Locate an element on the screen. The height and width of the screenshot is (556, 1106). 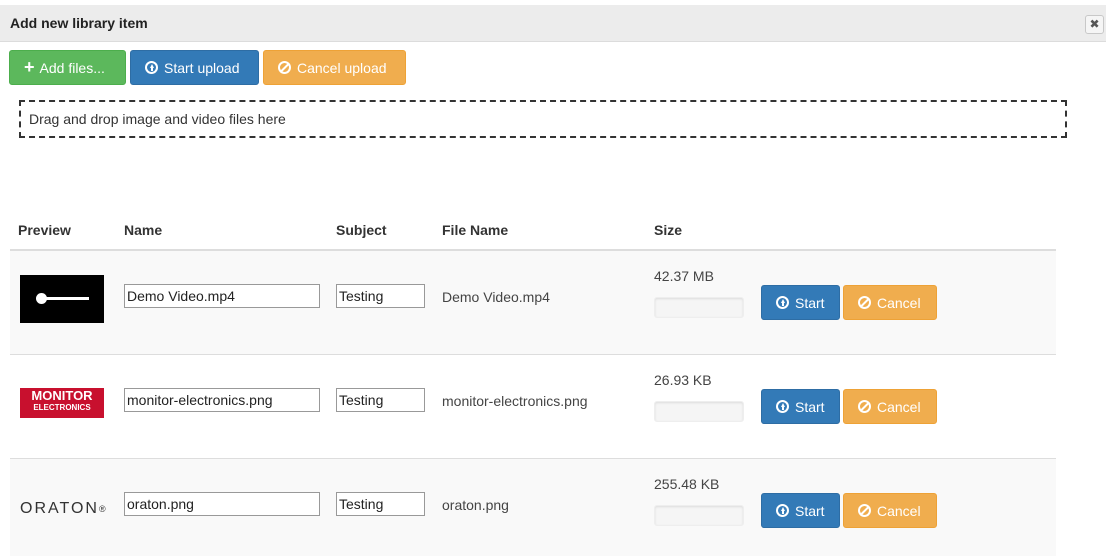
file-name: oraton.png is located at coordinates (475, 505).